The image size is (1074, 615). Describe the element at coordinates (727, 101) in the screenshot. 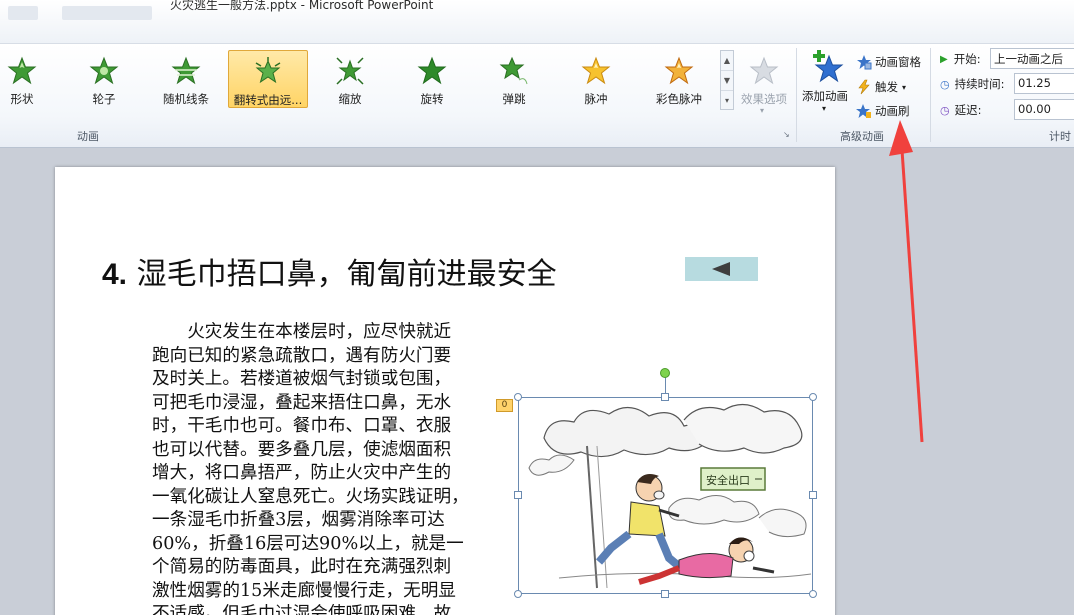

I see `gallery-more-icon: ▾` at that location.